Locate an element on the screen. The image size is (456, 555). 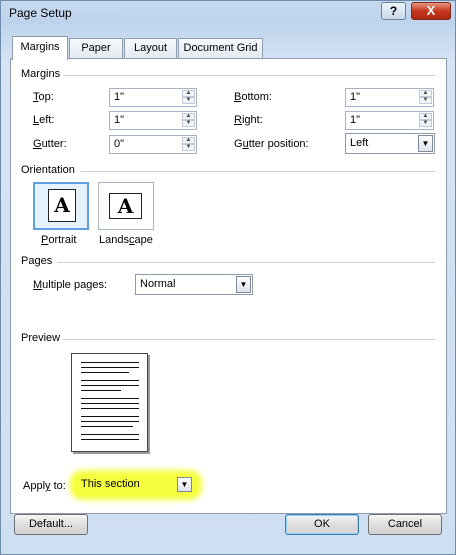
cancel-button: Cancel is located at coordinates (405, 524).